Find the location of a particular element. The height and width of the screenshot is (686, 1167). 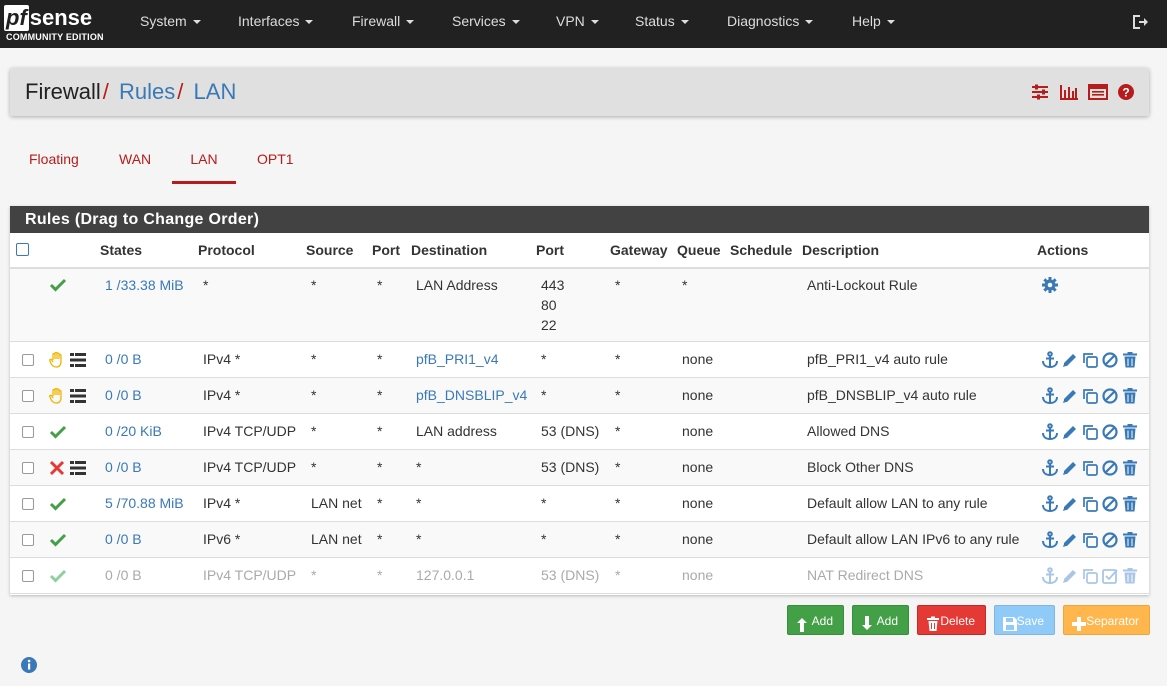

breadcrumb-rules-link: Rules is located at coordinates (147, 91).